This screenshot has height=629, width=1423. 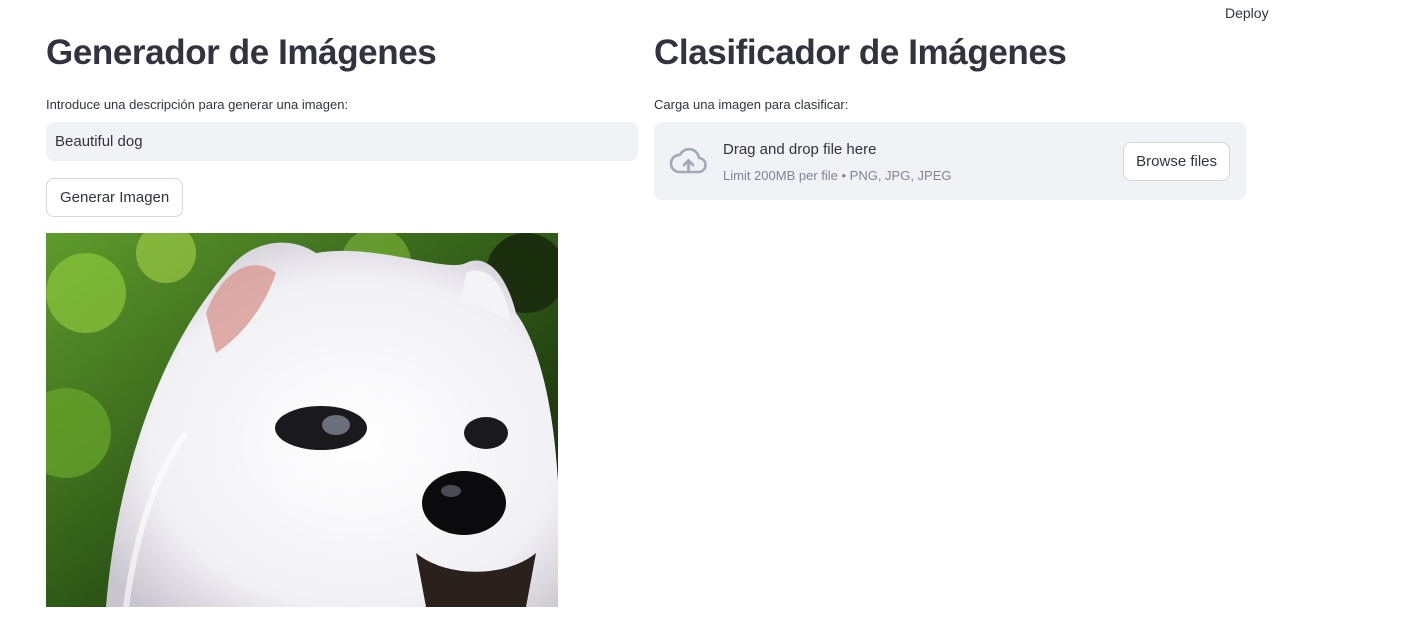 I want to click on prompt-input, so click(x=342, y=141).